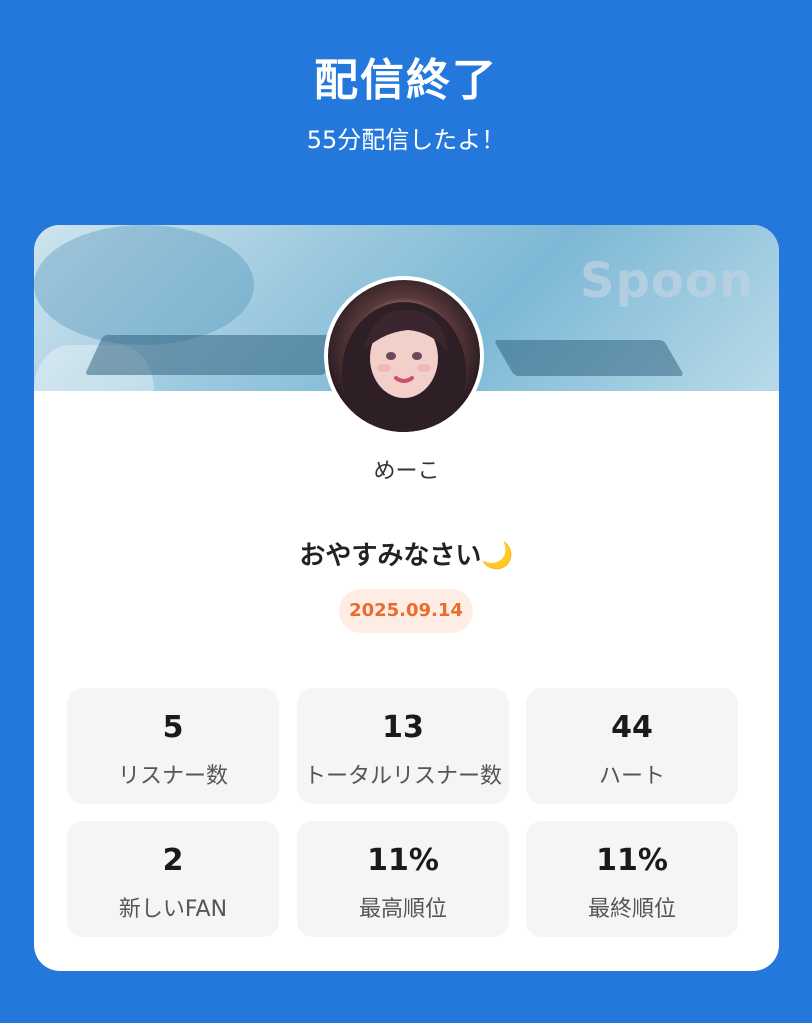  Describe the element at coordinates (403, 746) in the screenshot. I see `stat-card-total-listeners: 13 トータルリスナー数` at that location.